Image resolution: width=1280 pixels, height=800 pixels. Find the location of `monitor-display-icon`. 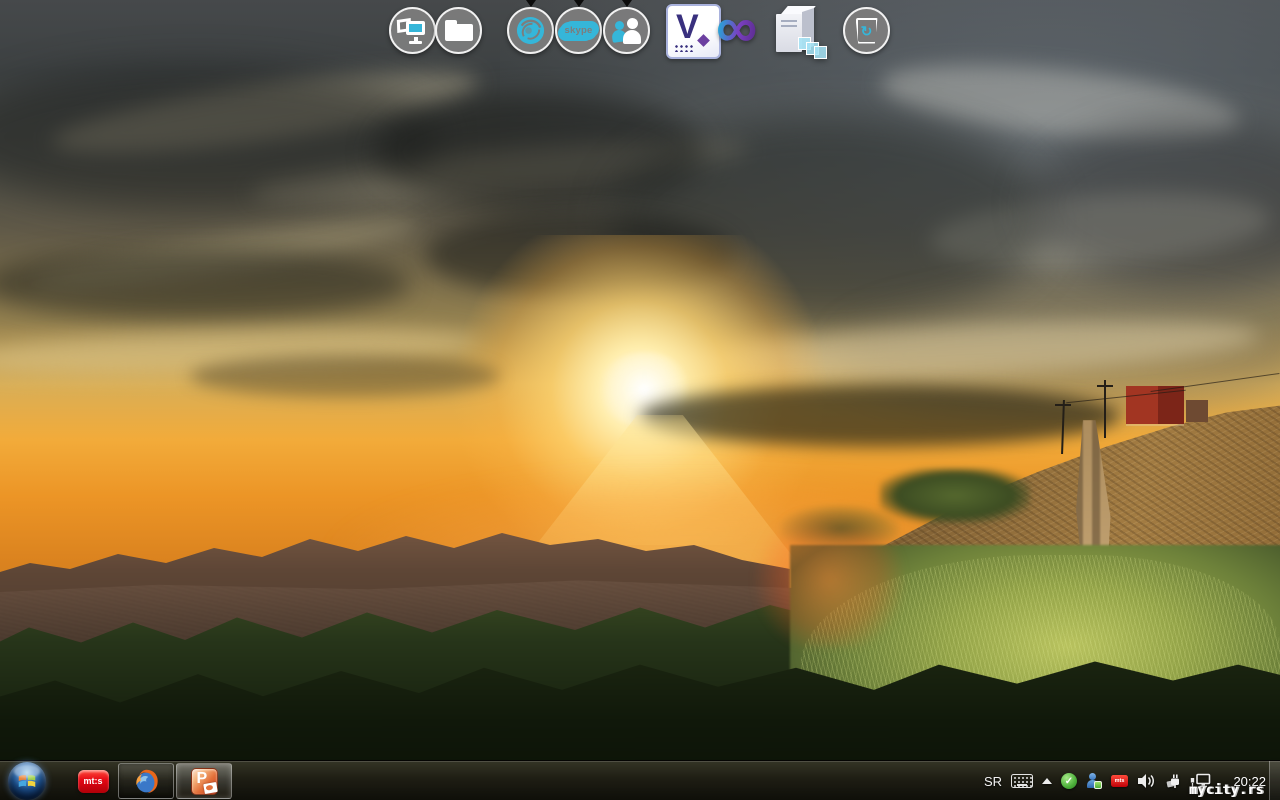

monitor-display-icon is located at coordinates (412, 30).